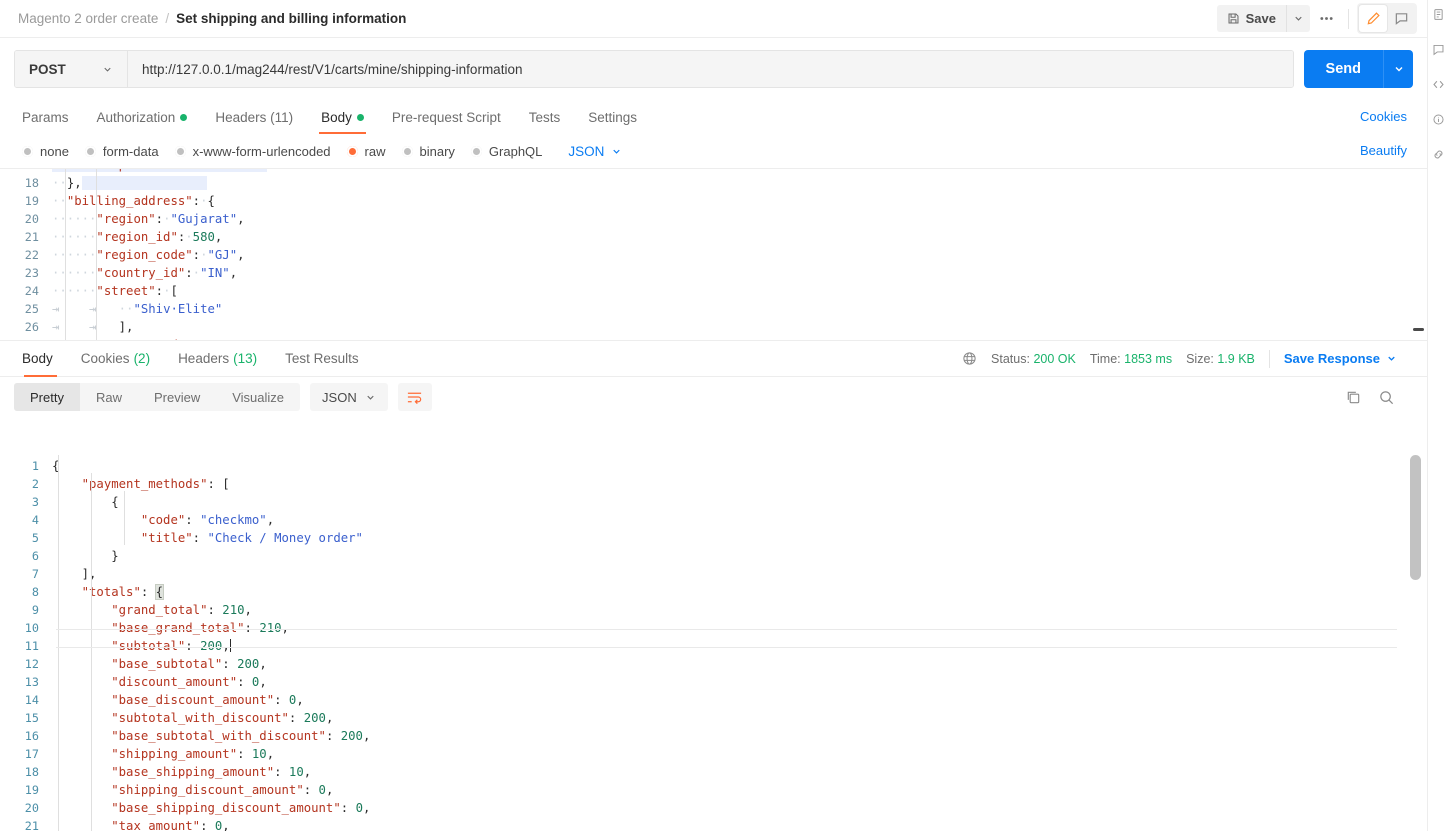  I want to click on body-type-label: x-www-form-urlencoded, so click(261, 151).